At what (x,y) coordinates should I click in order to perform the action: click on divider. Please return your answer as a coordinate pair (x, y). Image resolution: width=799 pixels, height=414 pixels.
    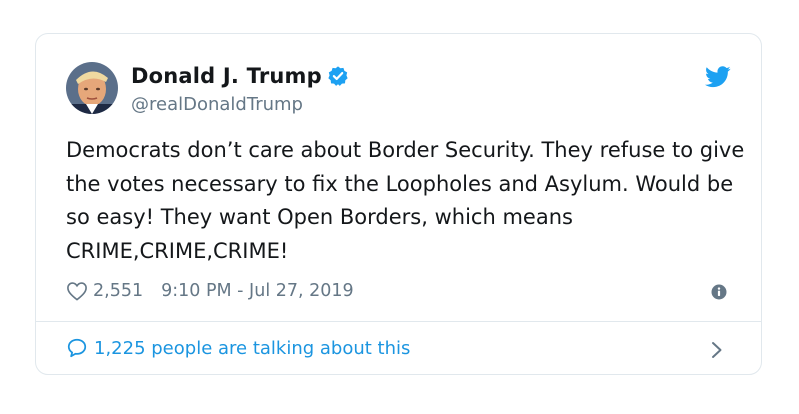
    Looking at the image, I should click on (398, 321).